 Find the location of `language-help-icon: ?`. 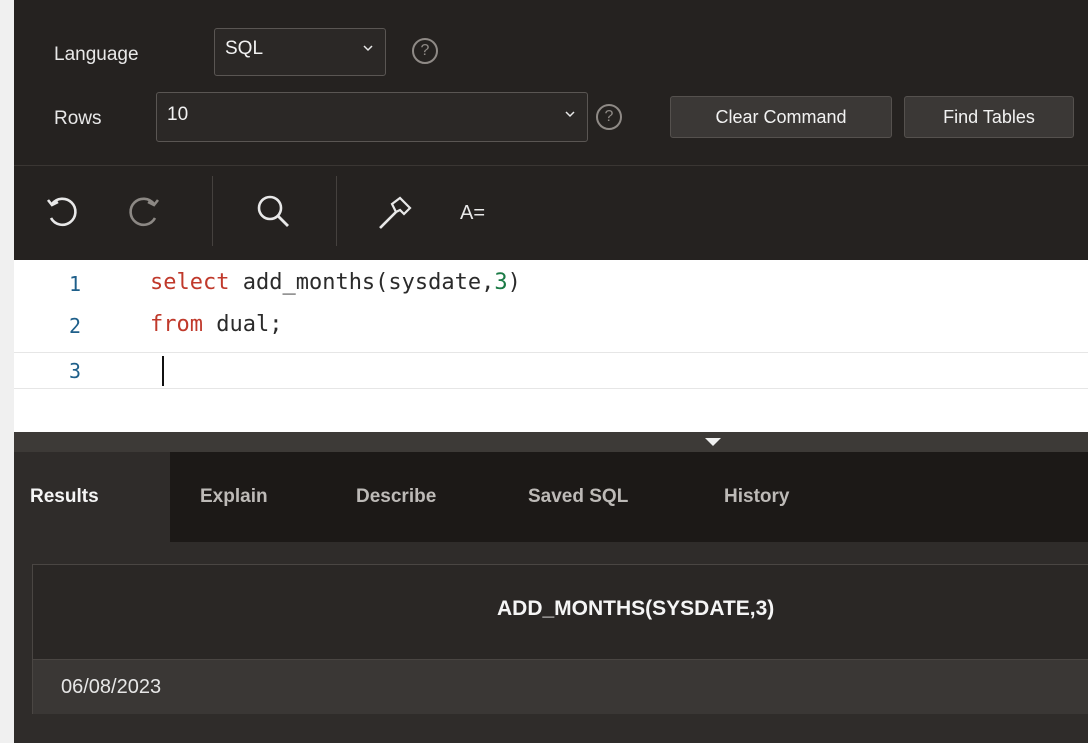

language-help-icon: ? is located at coordinates (425, 51).